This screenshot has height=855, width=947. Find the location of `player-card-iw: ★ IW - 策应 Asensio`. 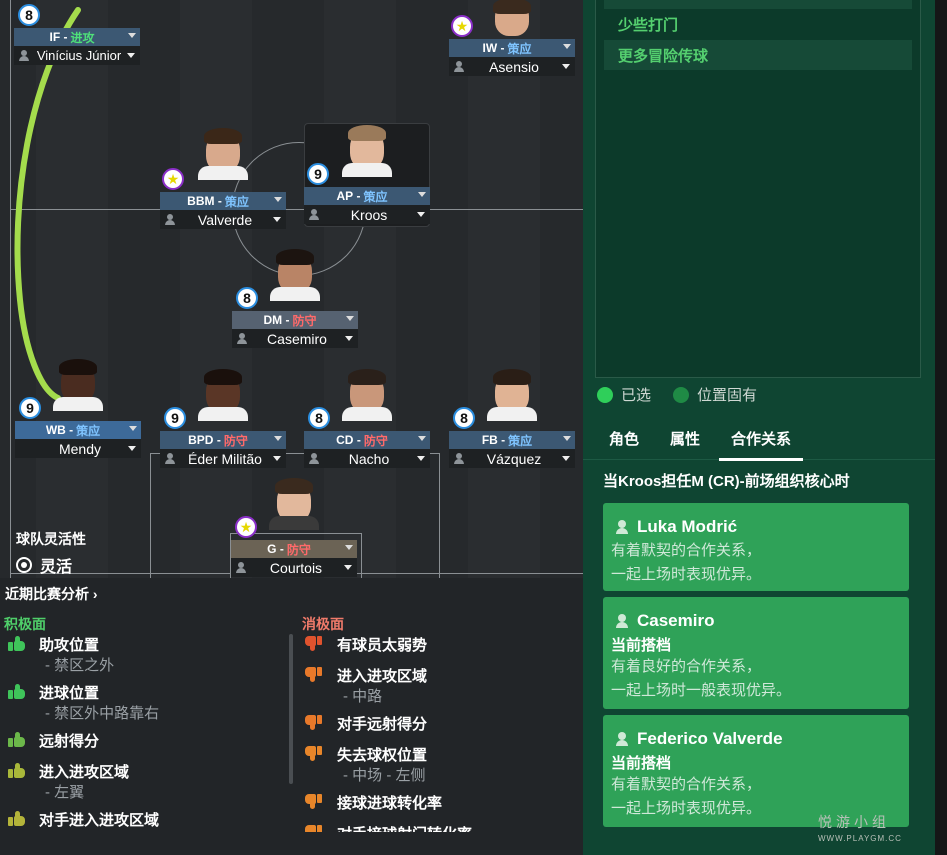

player-card-iw: ★ IW - 策应 Asensio is located at coordinates (512, 38).